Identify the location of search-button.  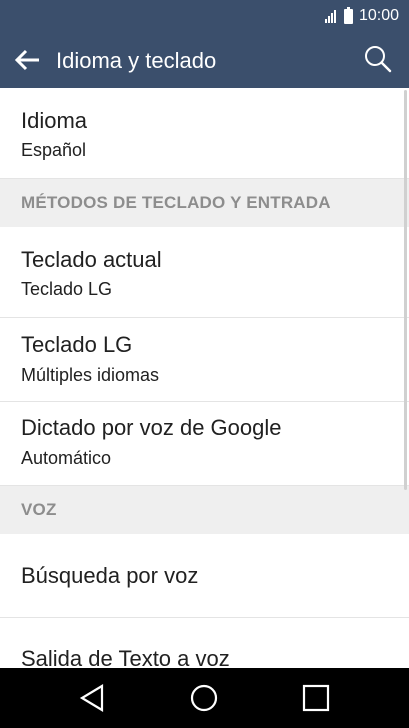
(378, 59).